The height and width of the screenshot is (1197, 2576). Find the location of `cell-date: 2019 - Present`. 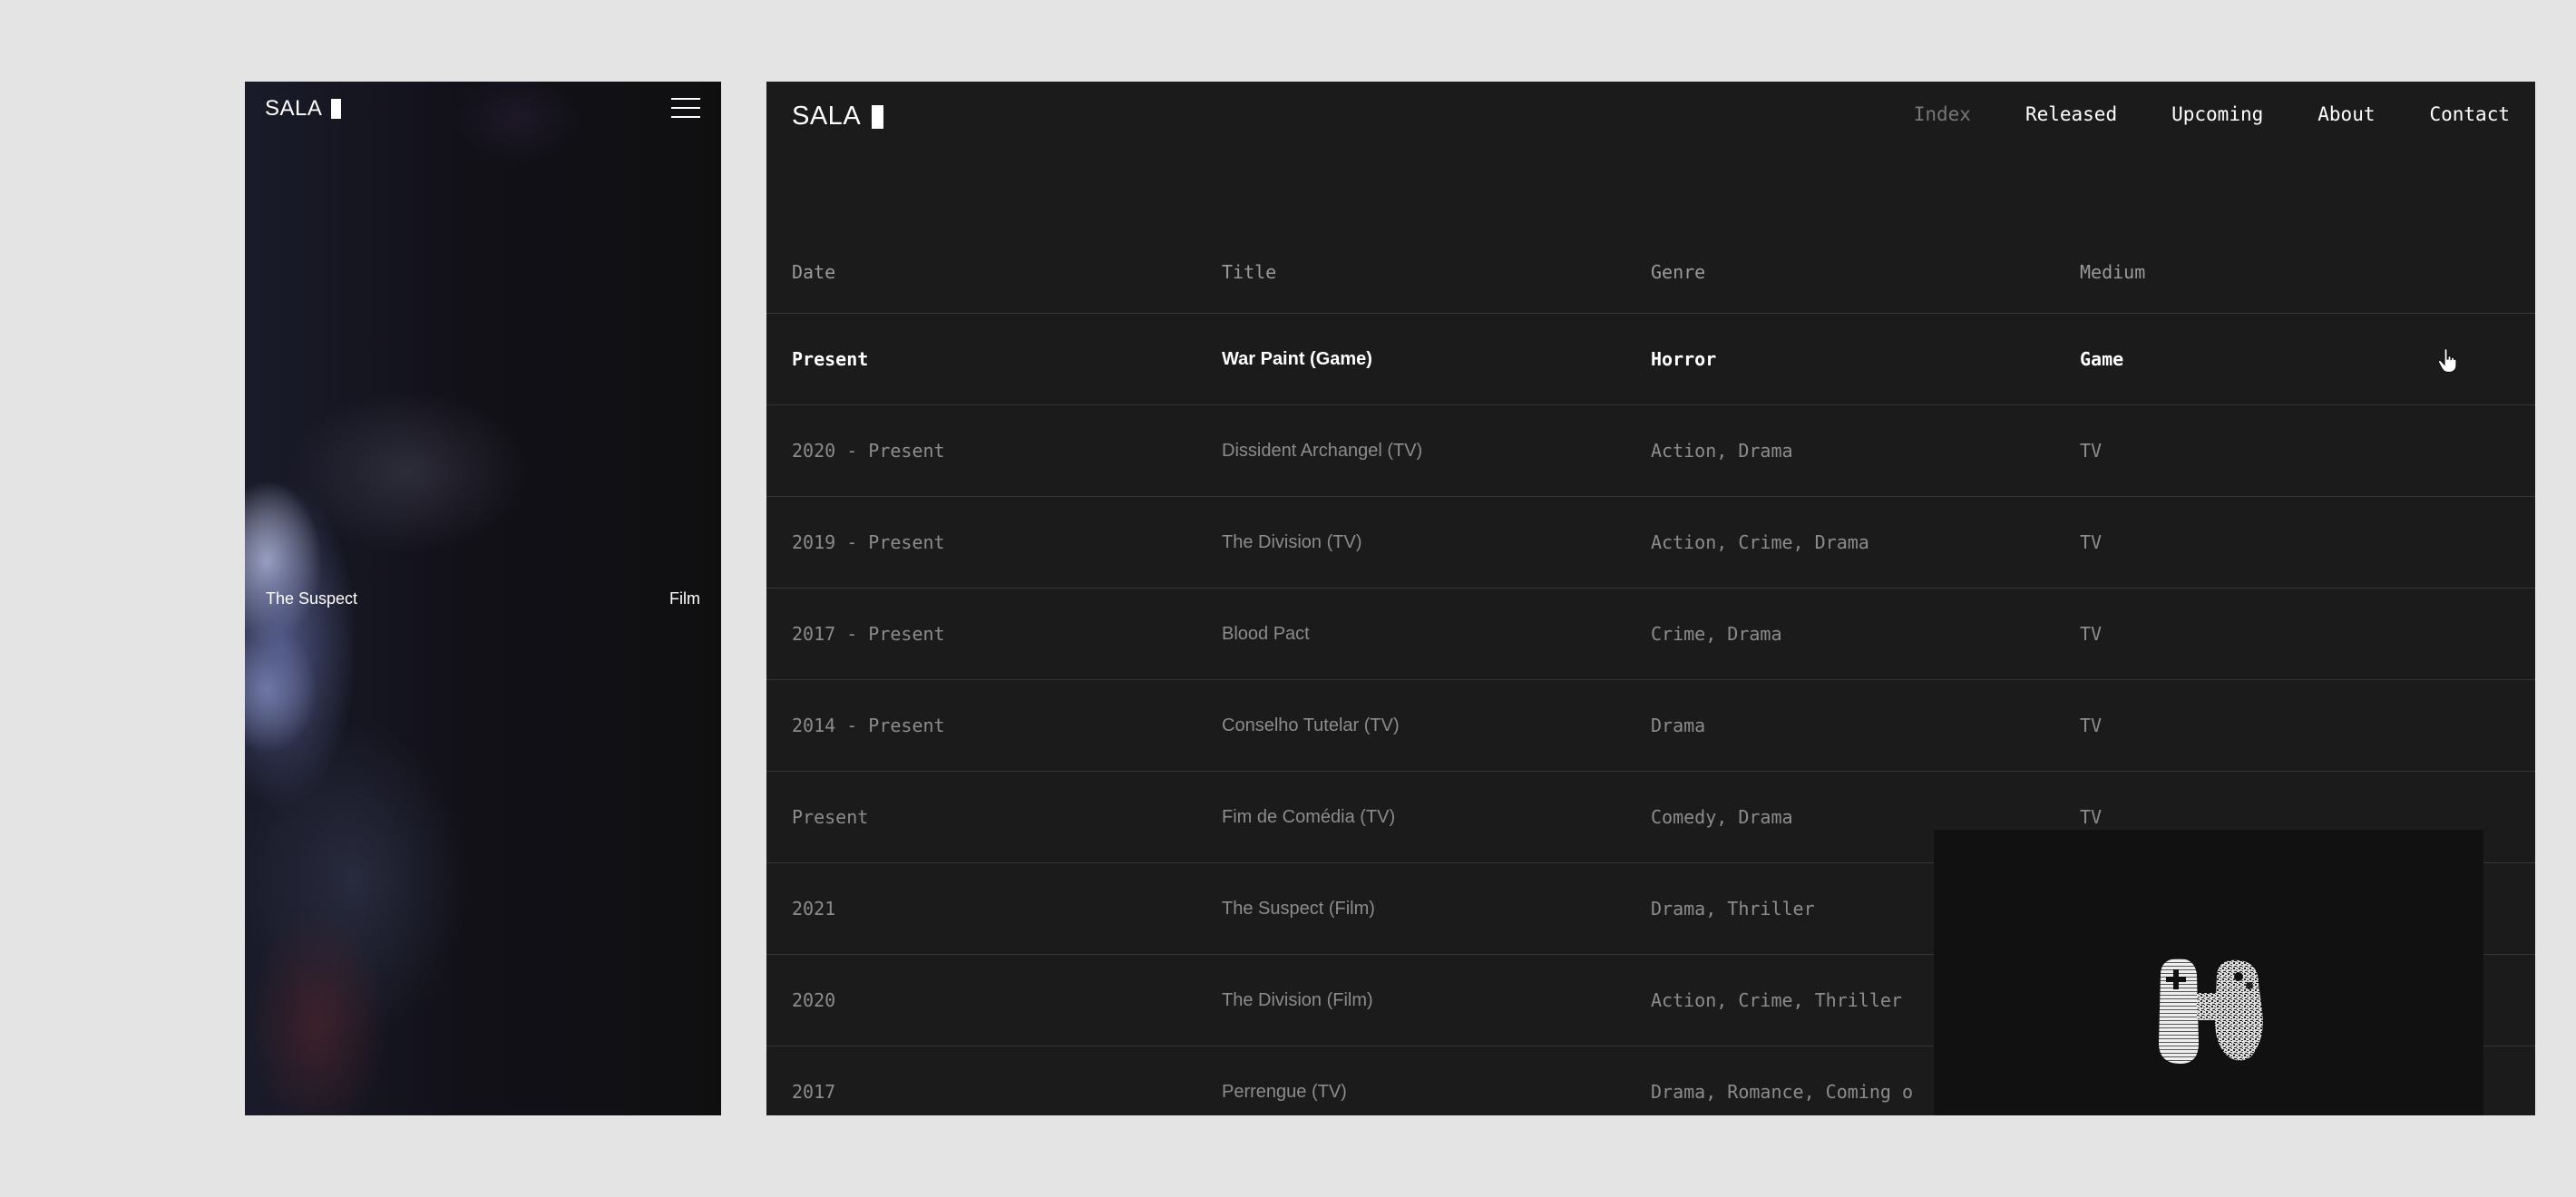

cell-date: 2019 - Present is located at coordinates (868, 542).